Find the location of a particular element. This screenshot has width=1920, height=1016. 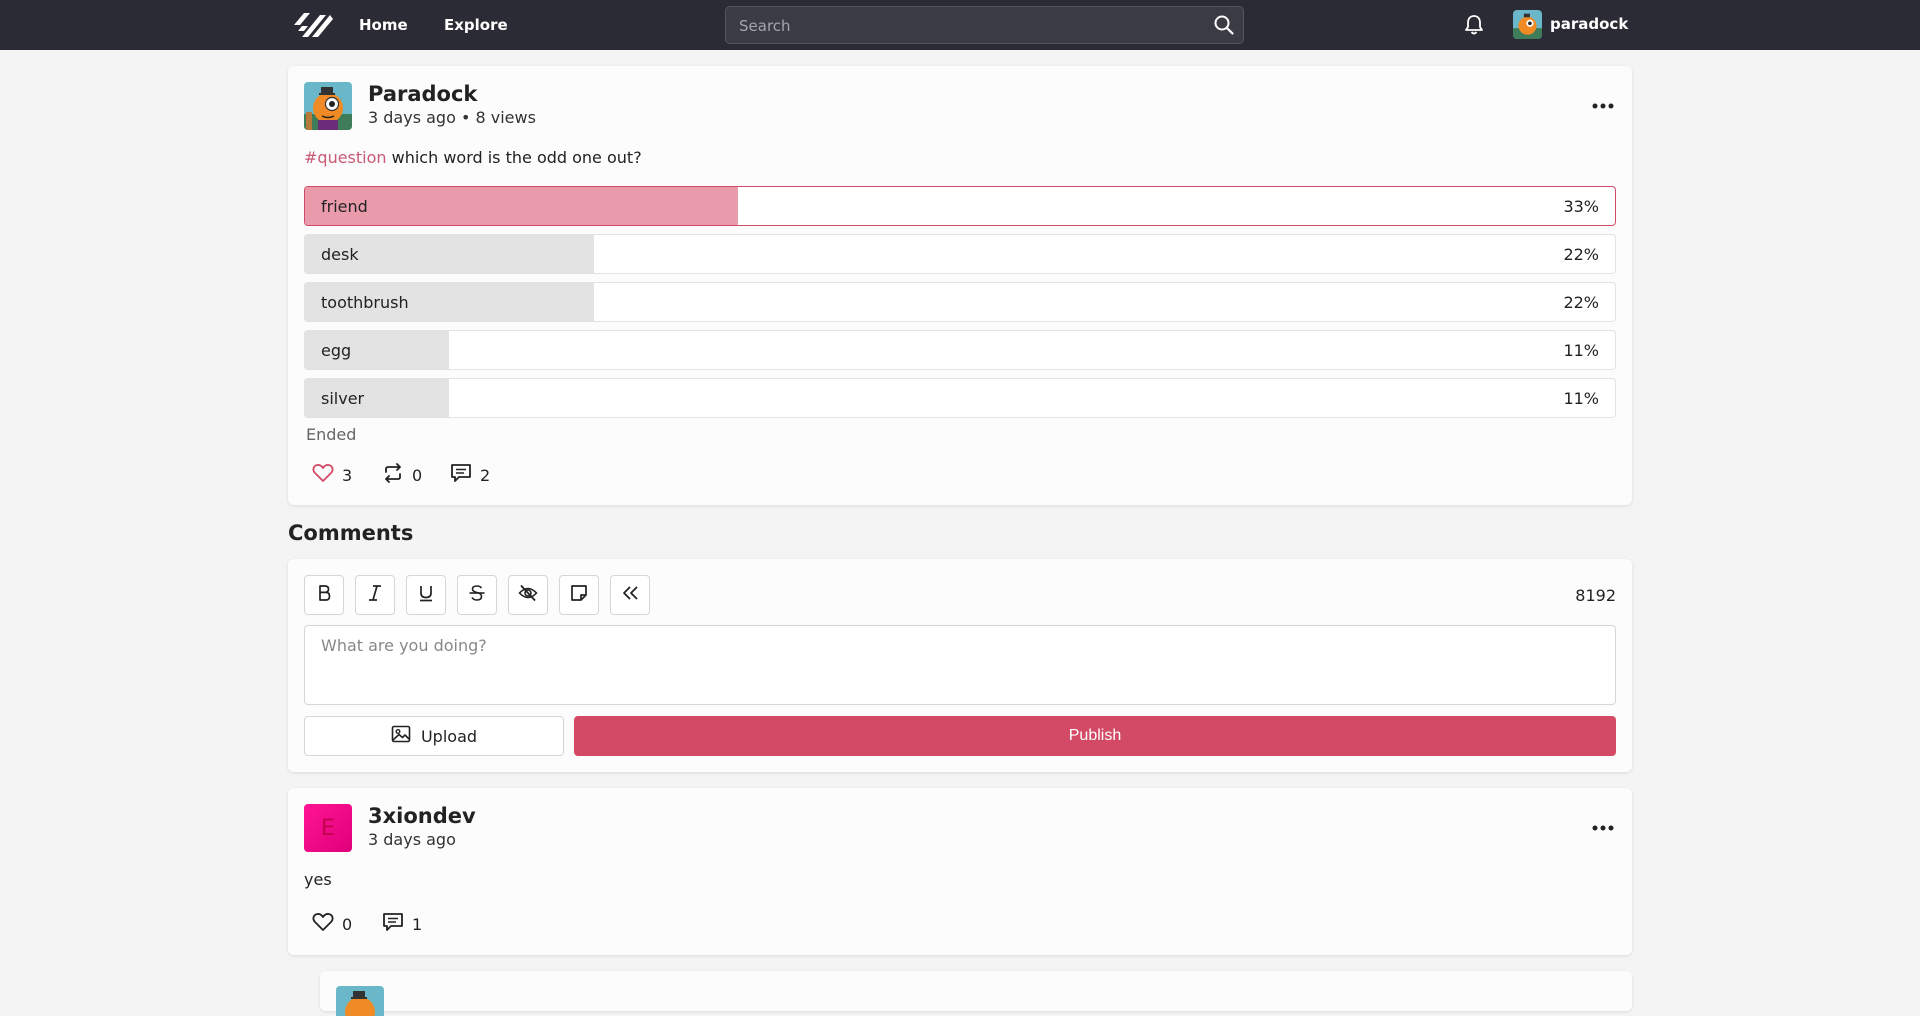

comment-like-count: 0 is located at coordinates (347, 924).